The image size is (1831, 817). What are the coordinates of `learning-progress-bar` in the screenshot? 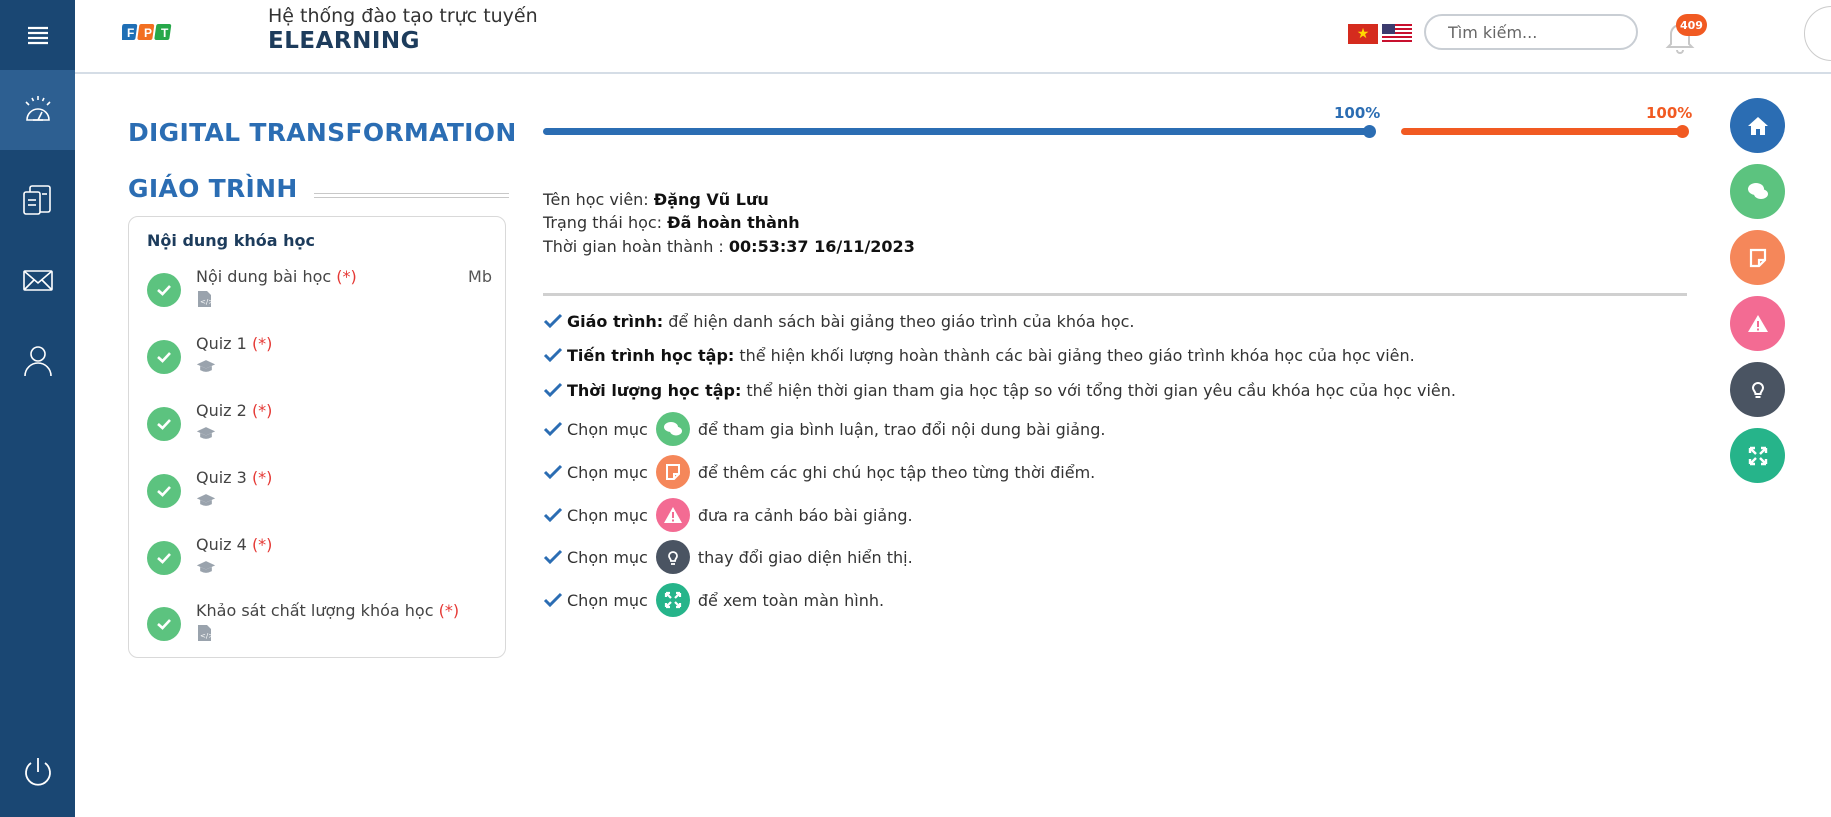 It's located at (956, 131).